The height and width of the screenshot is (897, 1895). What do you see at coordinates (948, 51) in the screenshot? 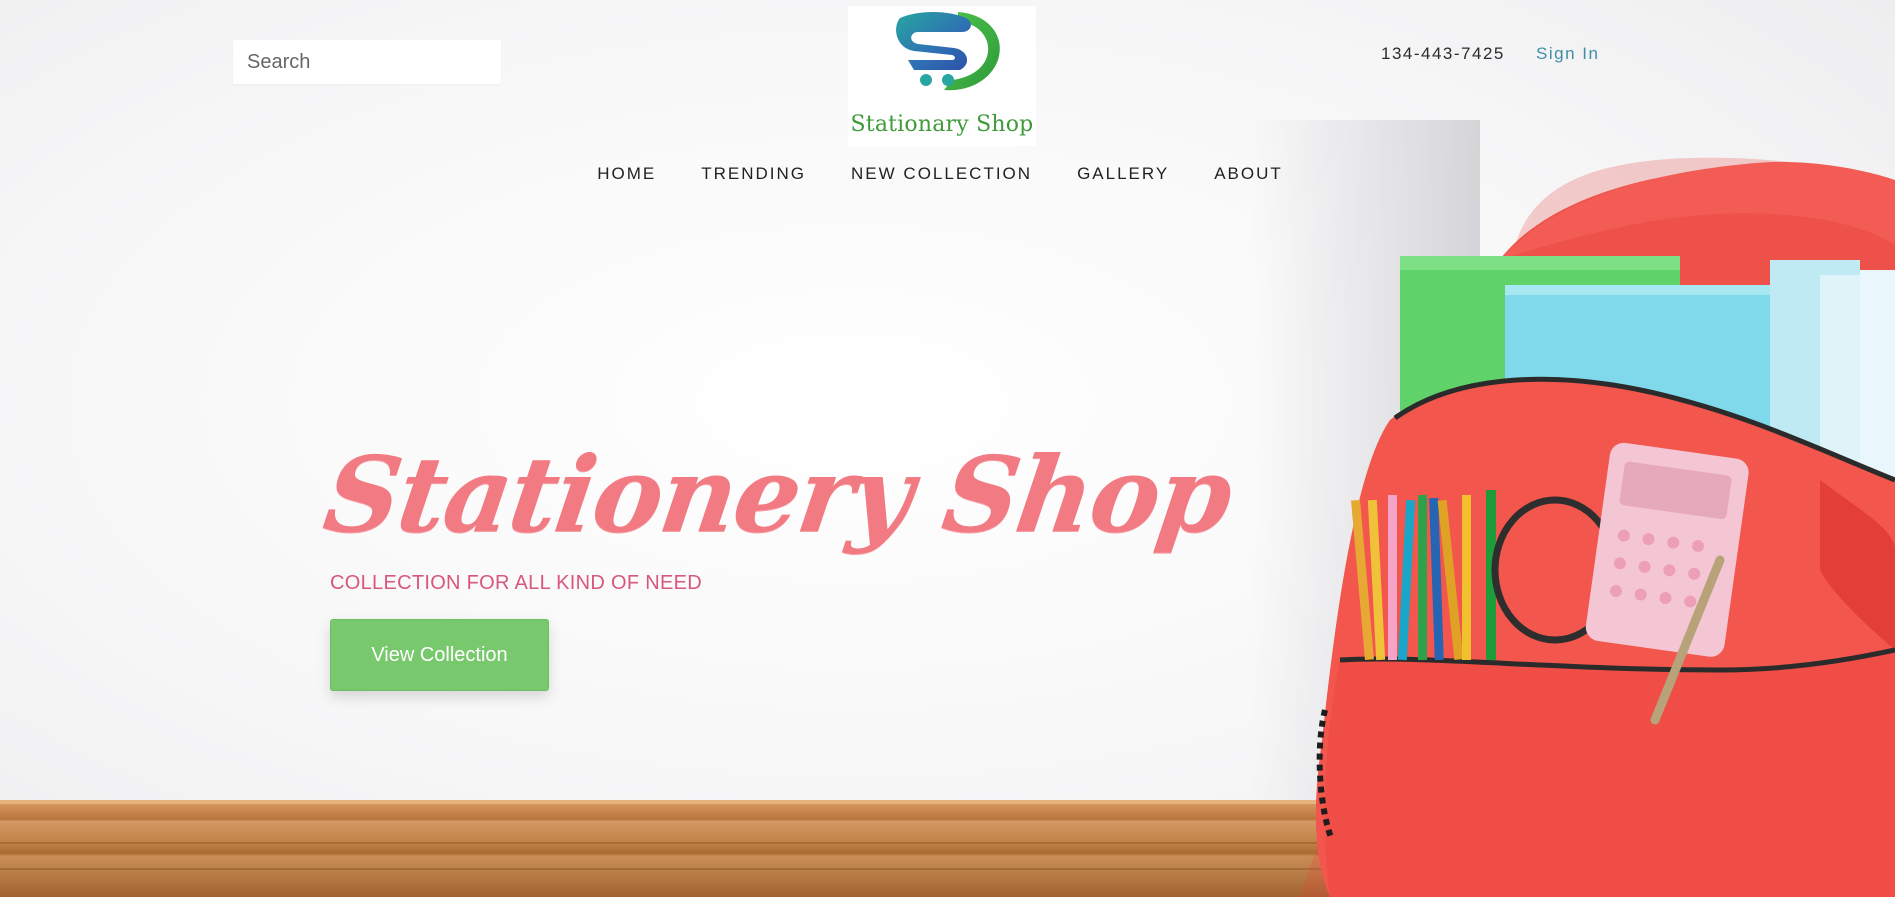
I see `shopping-cart-s-logo-icon` at bounding box center [948, 51].